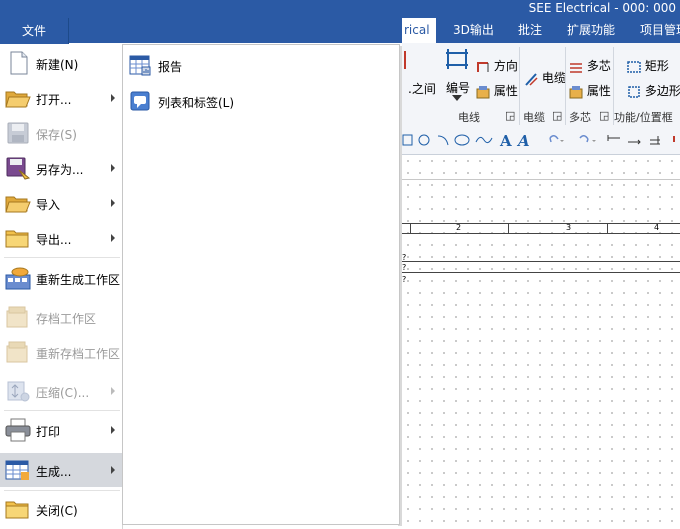 The image size is (680, 529). Describe the element at coordinates (17, 510) in the screenshot. I see `close-folder-icon` at that location.